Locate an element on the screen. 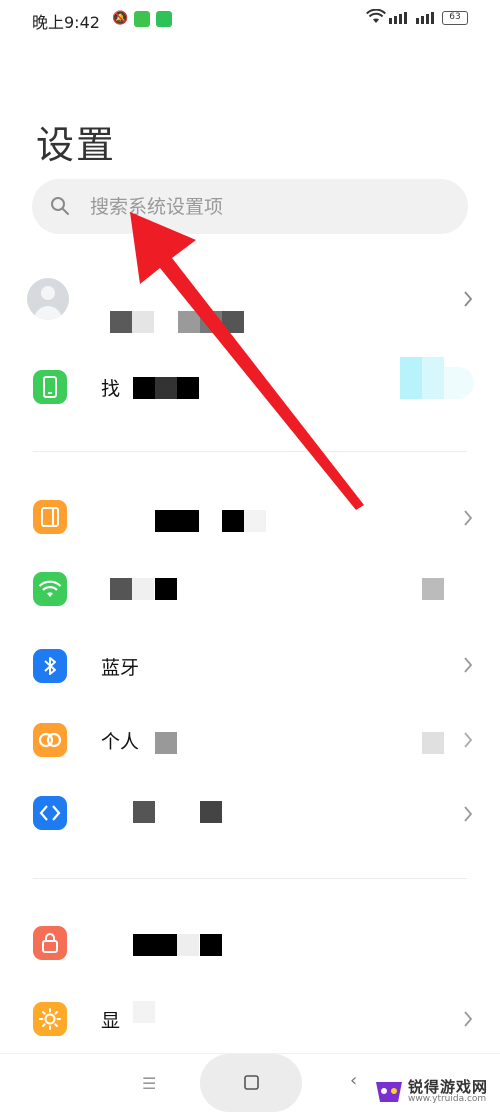  search-icon is located at coordinates (60, 206).